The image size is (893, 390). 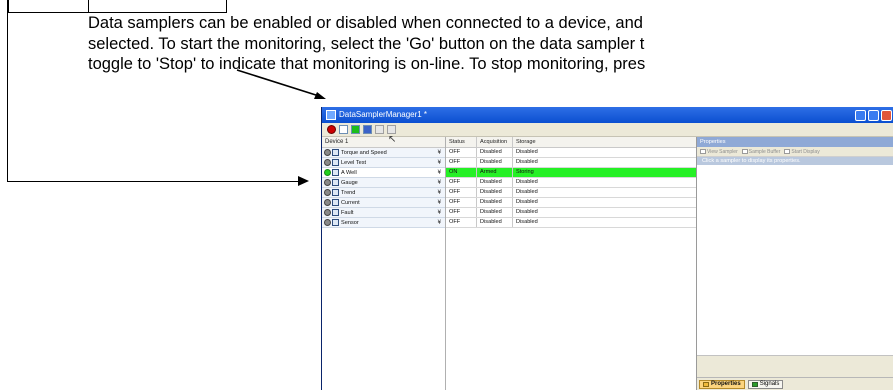 What do you see at coordinates (383, 193) in the screenshot?
I see `device-row: Trend ¥` at bounding box center [383, 193].